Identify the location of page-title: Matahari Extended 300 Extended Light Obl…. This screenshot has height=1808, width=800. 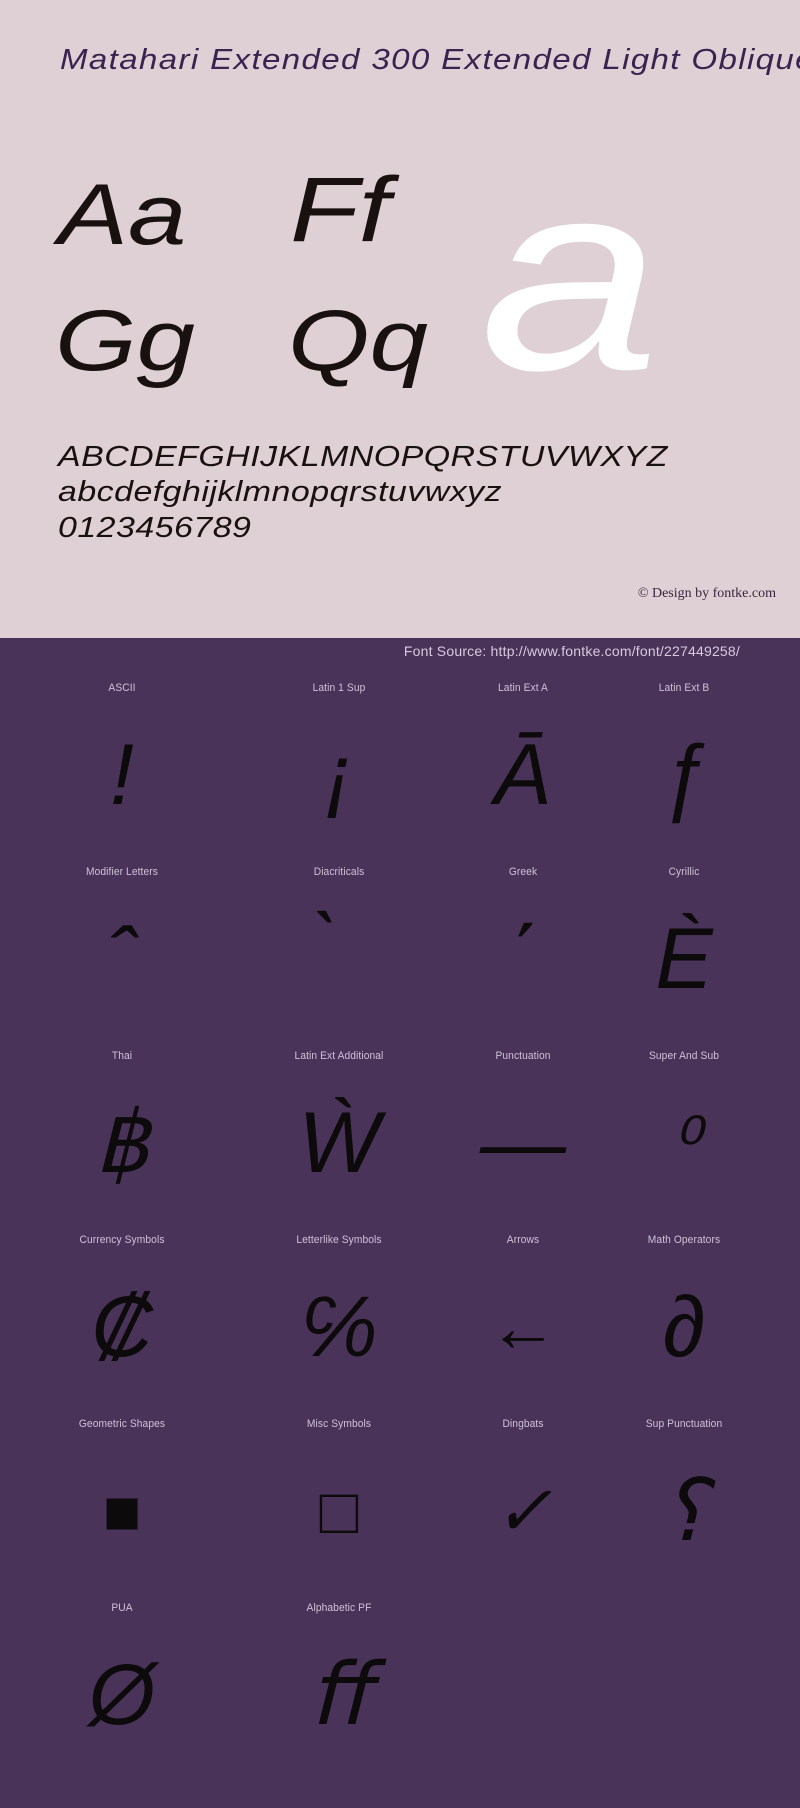
(430, 60).